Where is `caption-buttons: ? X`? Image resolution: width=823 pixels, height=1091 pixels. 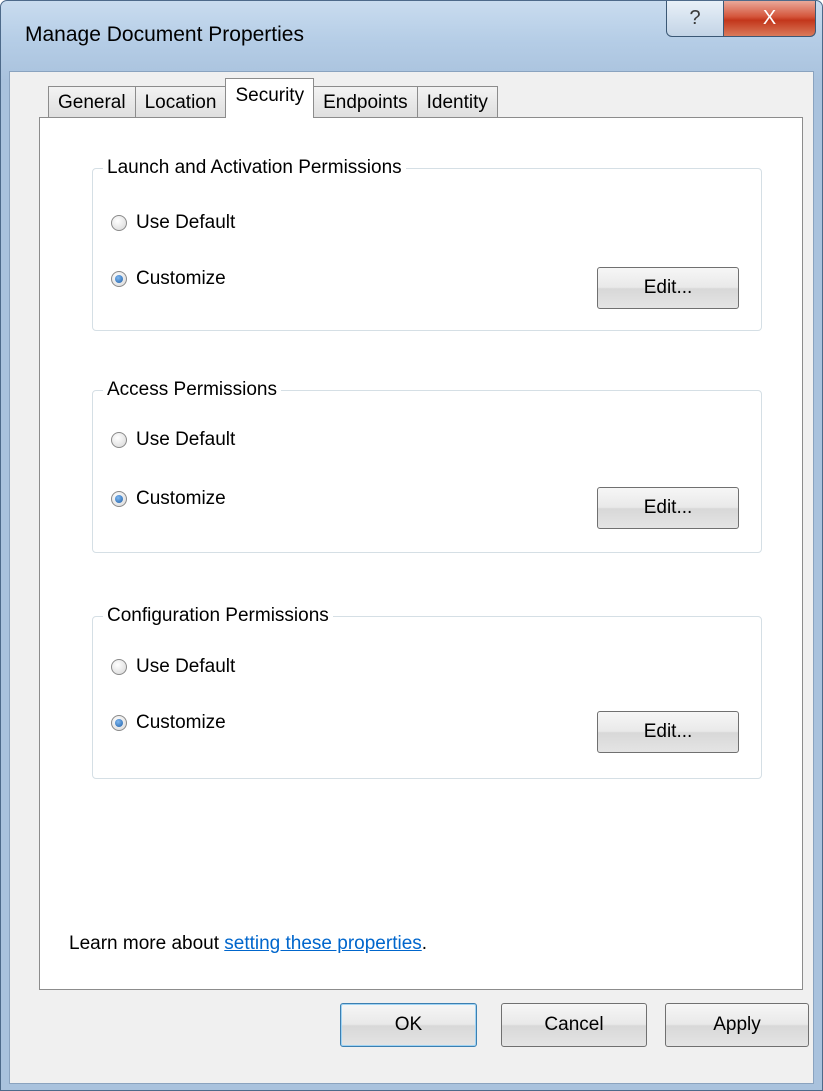
caption-buttons: ? X is located at coordinates (741, 19).